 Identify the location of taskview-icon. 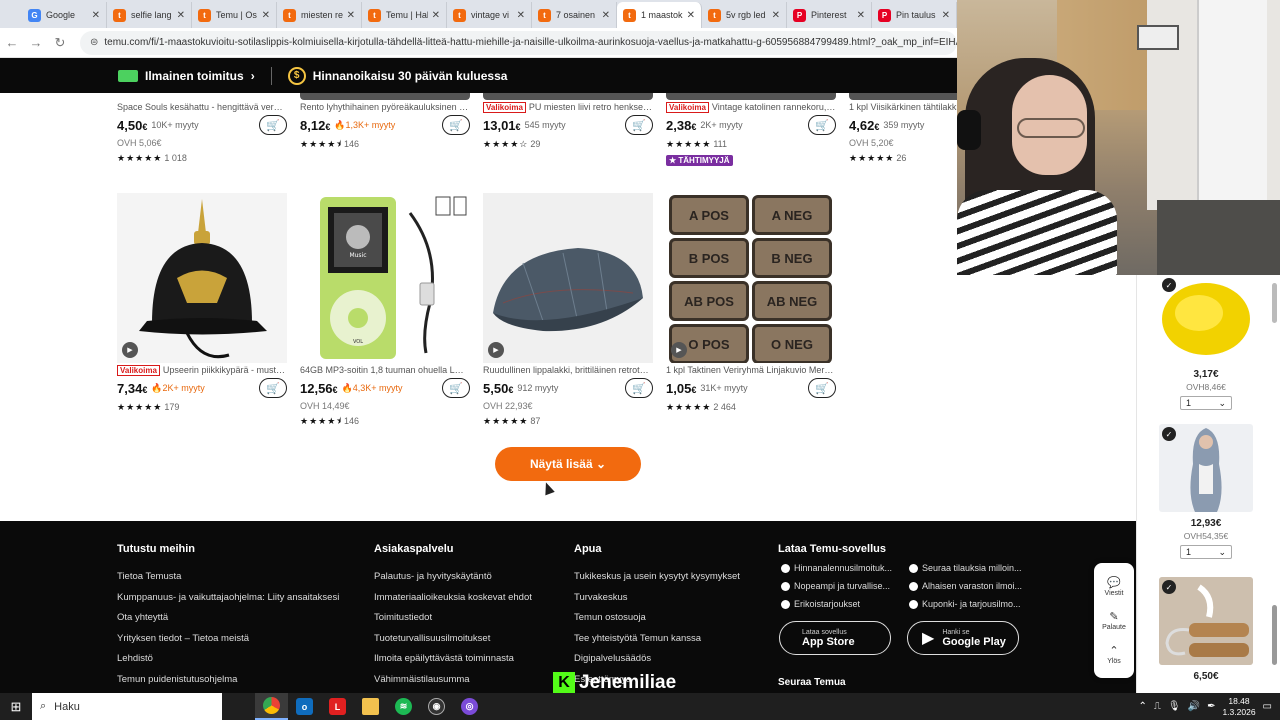
(238, 706).